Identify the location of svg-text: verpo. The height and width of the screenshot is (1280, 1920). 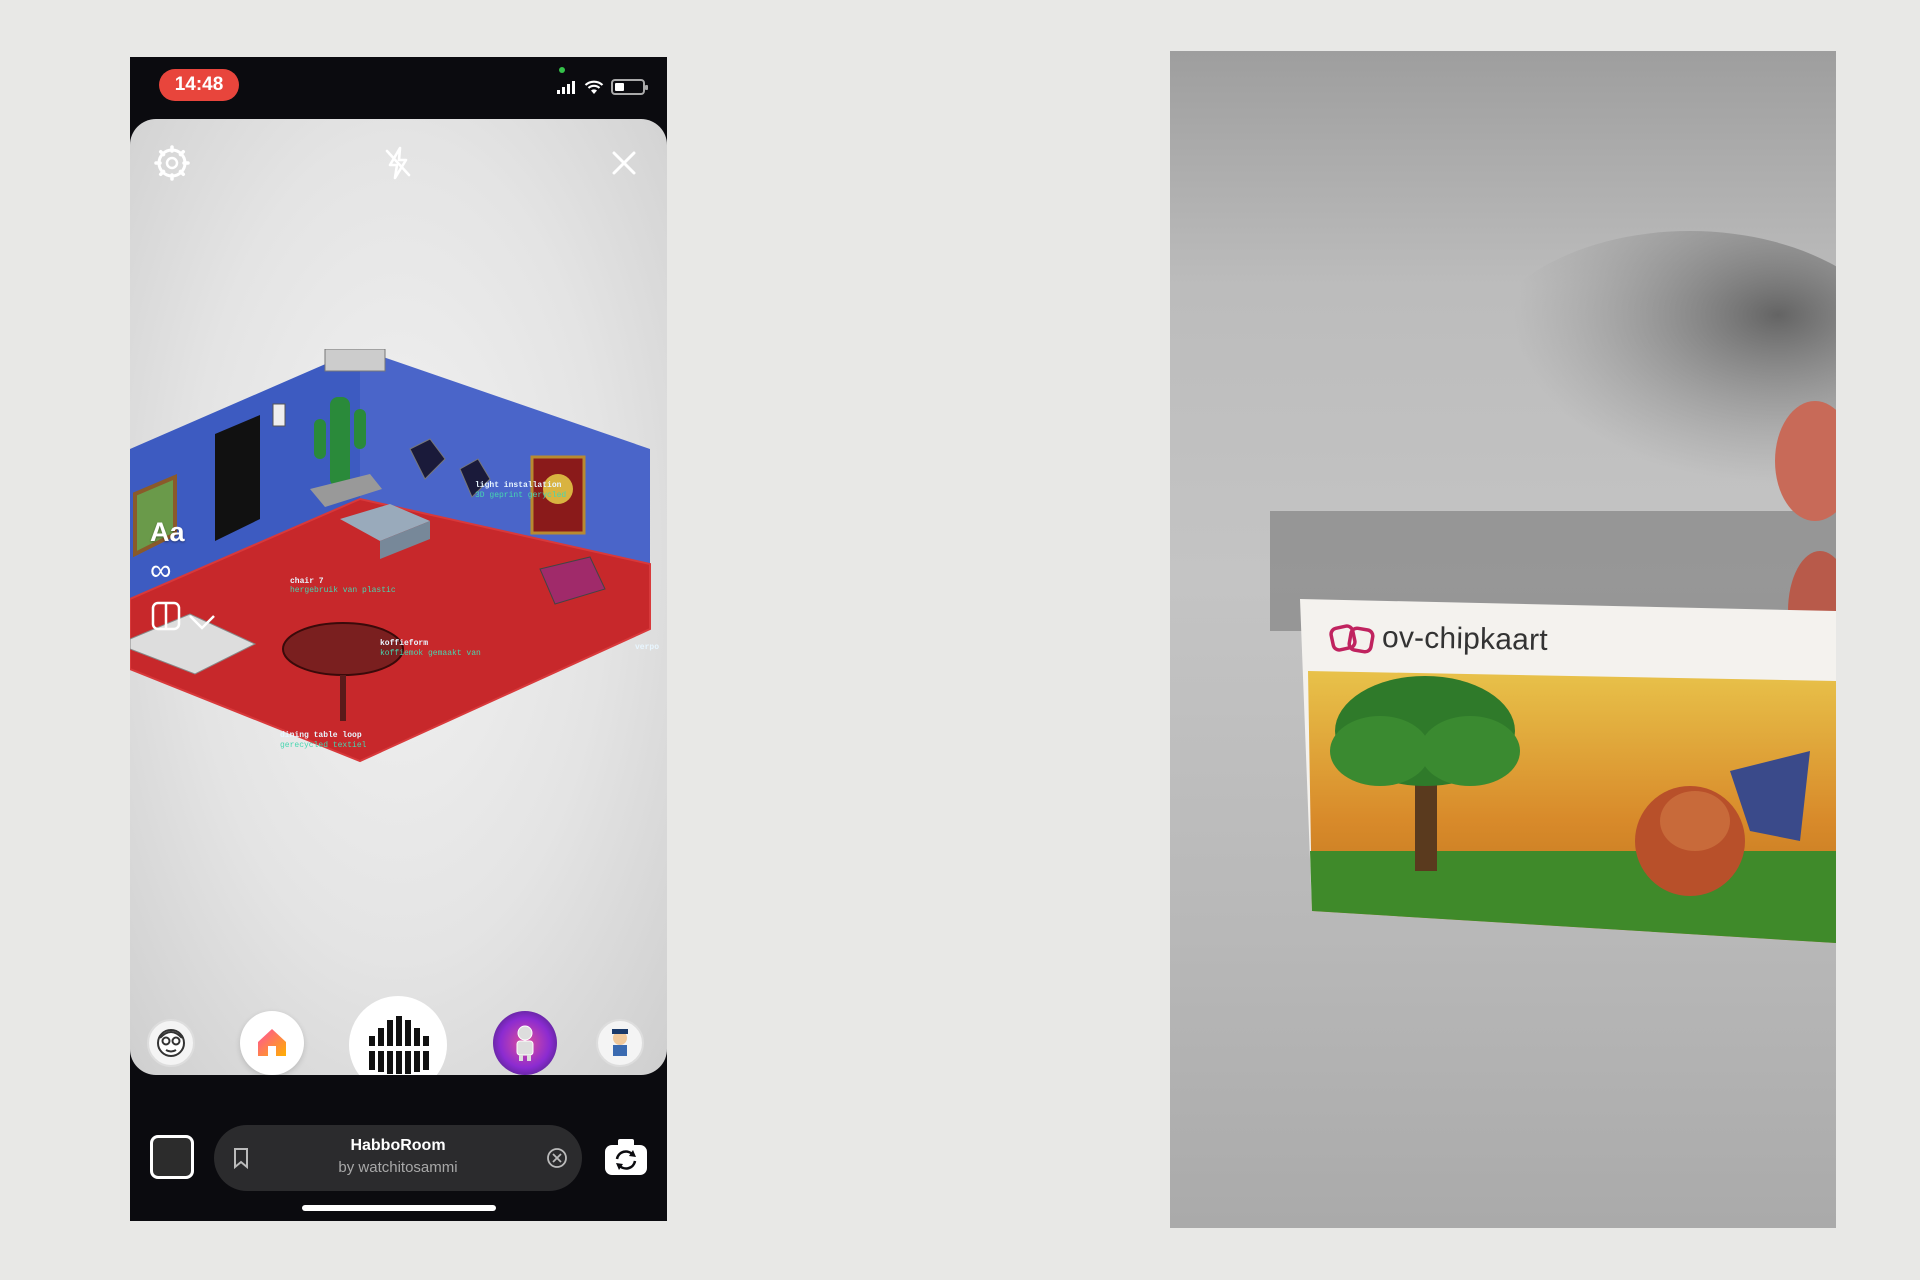
(647, 647).